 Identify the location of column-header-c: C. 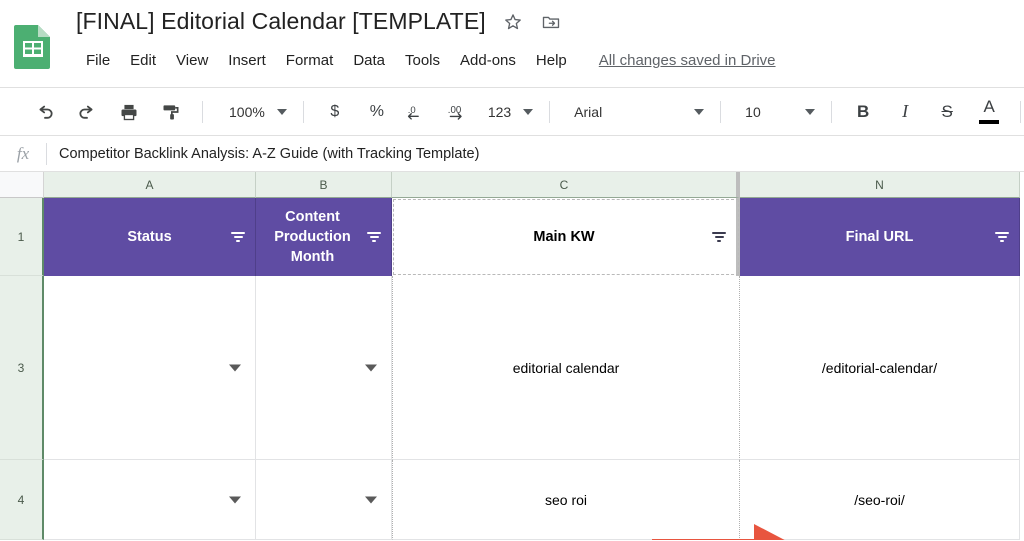
(566, 185).